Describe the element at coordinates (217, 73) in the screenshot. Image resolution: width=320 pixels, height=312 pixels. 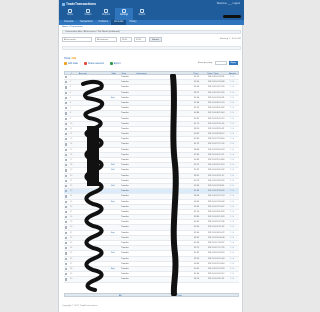
I see `column-header: Date / Time` at that location.